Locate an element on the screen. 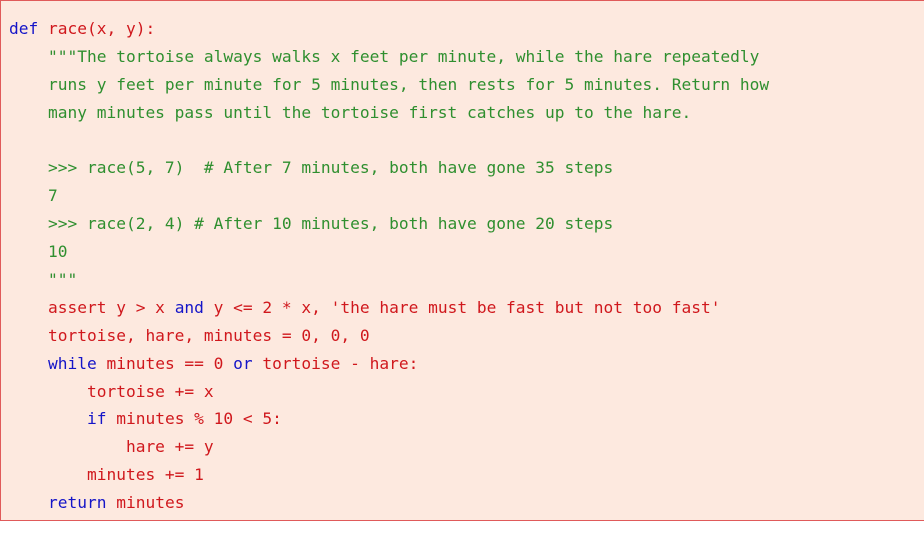  code-line: while minutes == 0 or tortoise - hare: is located at coordinates (389, 364).